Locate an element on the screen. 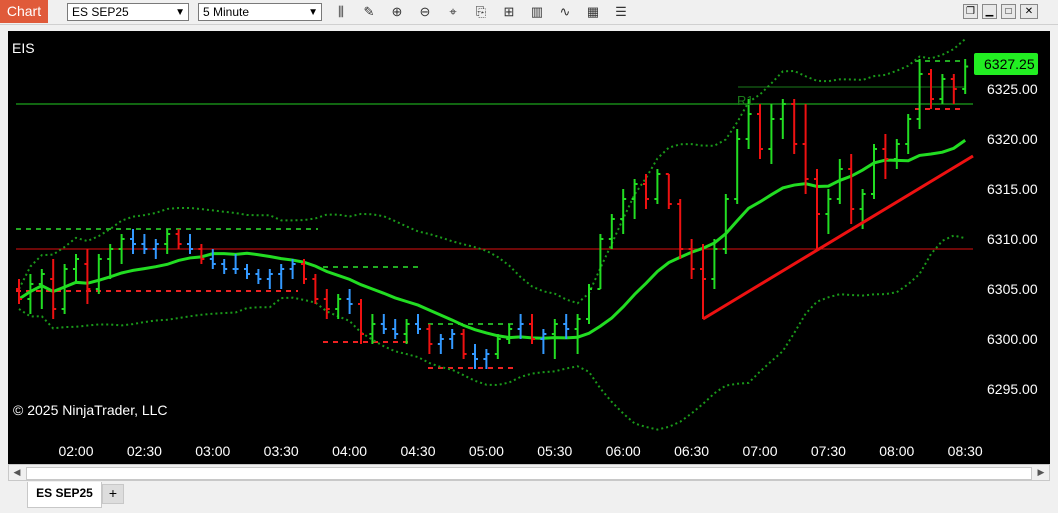  x-tick-label: 06:30 is located at coordinates (691, 451).